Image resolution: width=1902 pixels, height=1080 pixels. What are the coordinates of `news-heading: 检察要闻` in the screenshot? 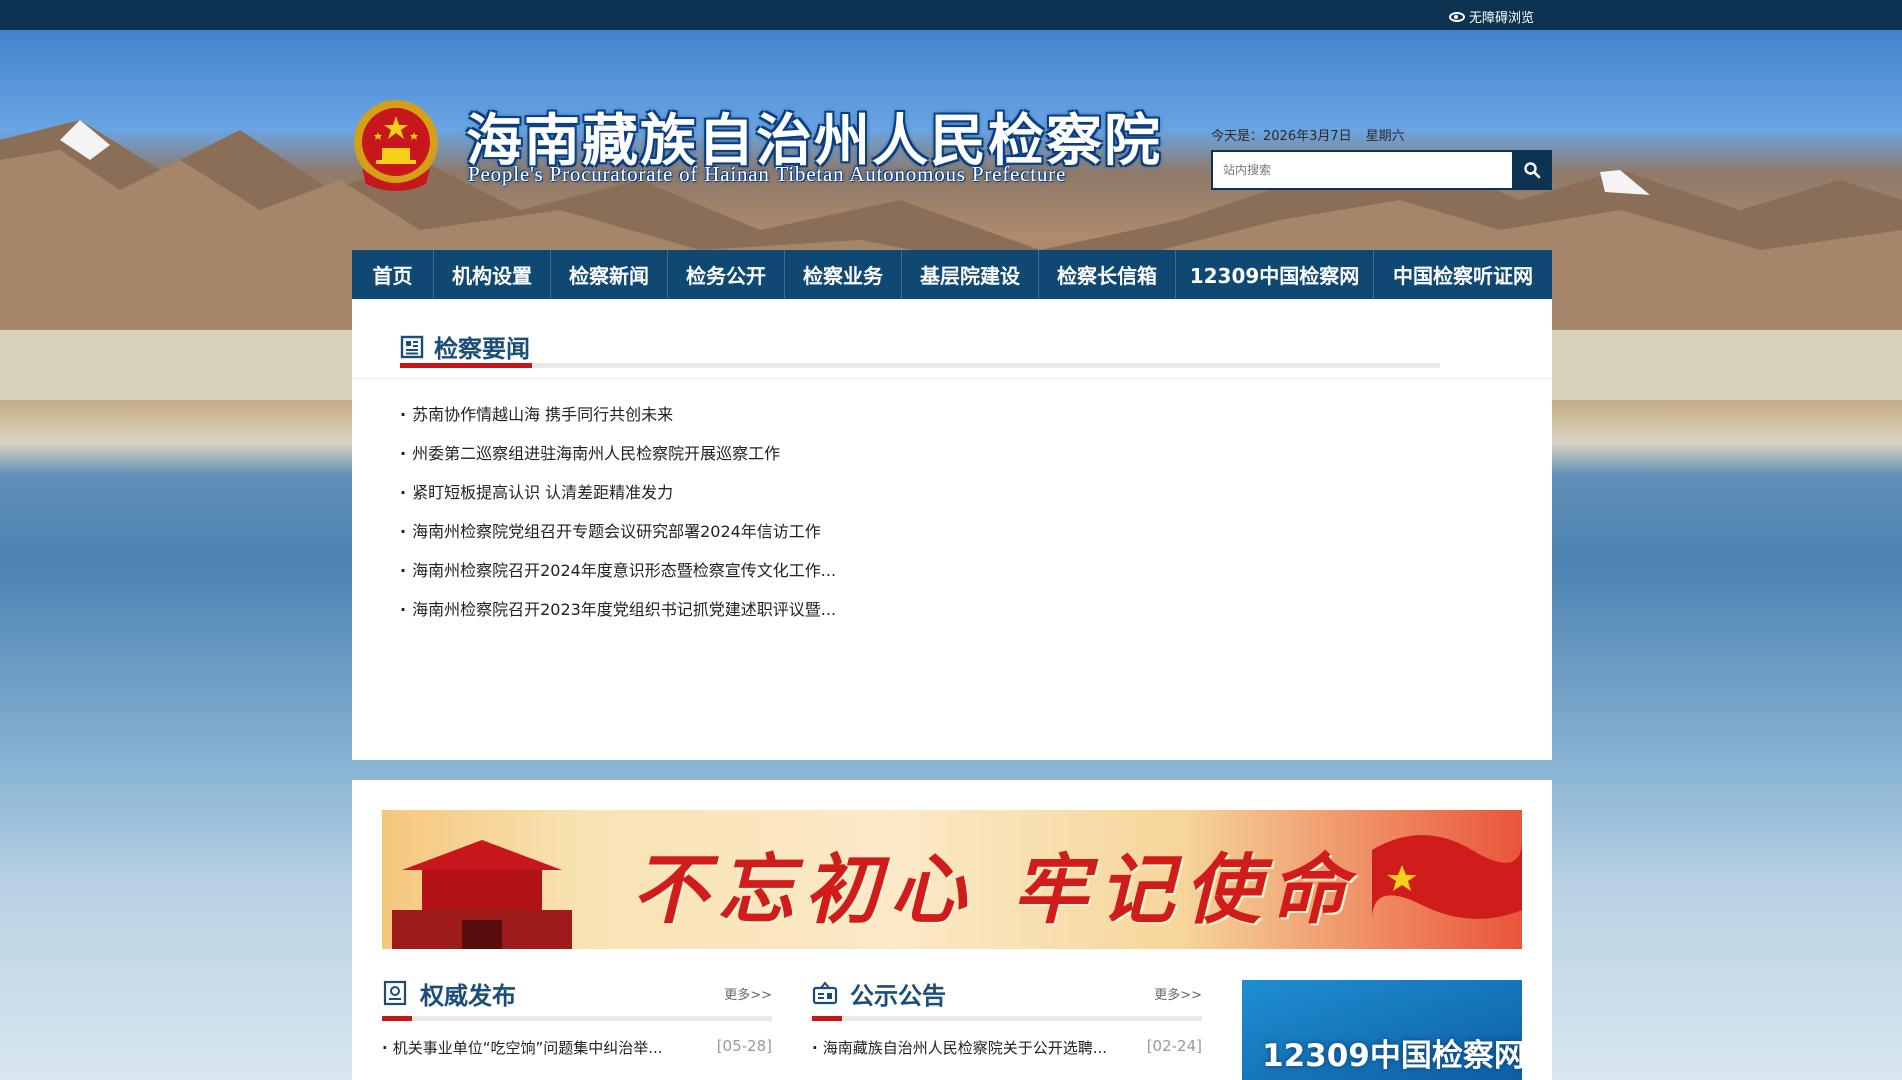 It's located at (465, 346).